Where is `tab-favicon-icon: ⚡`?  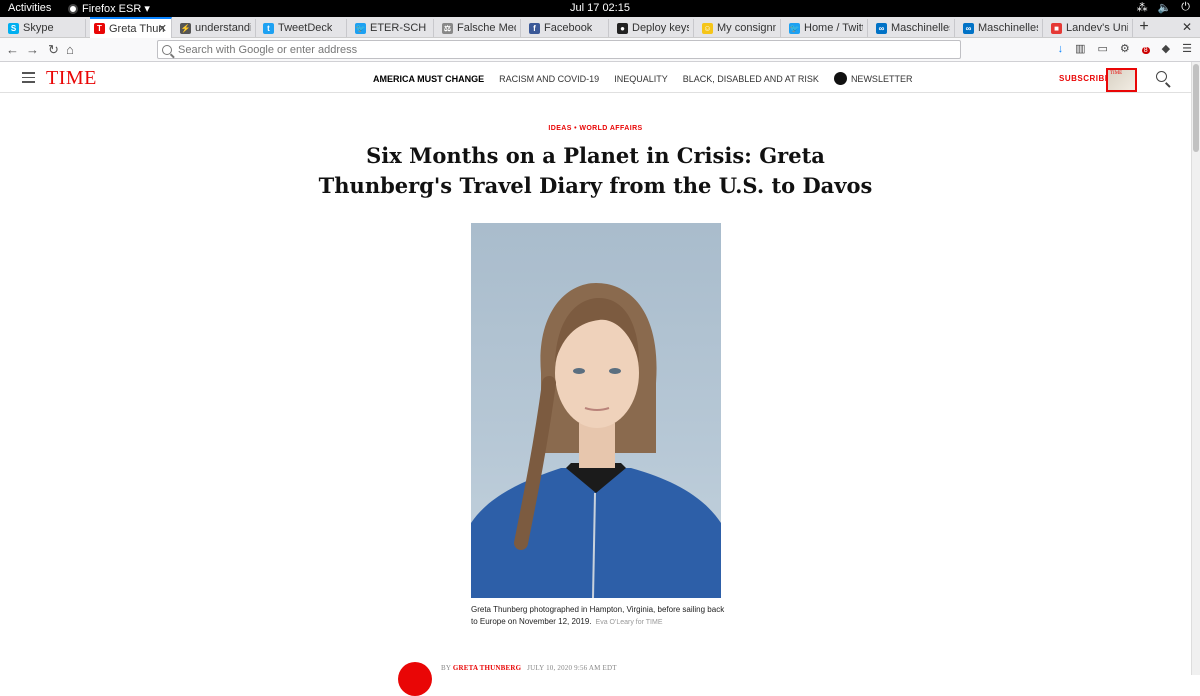 tab-favicon-icon: ⚡ is located at coordinates (185, 28).